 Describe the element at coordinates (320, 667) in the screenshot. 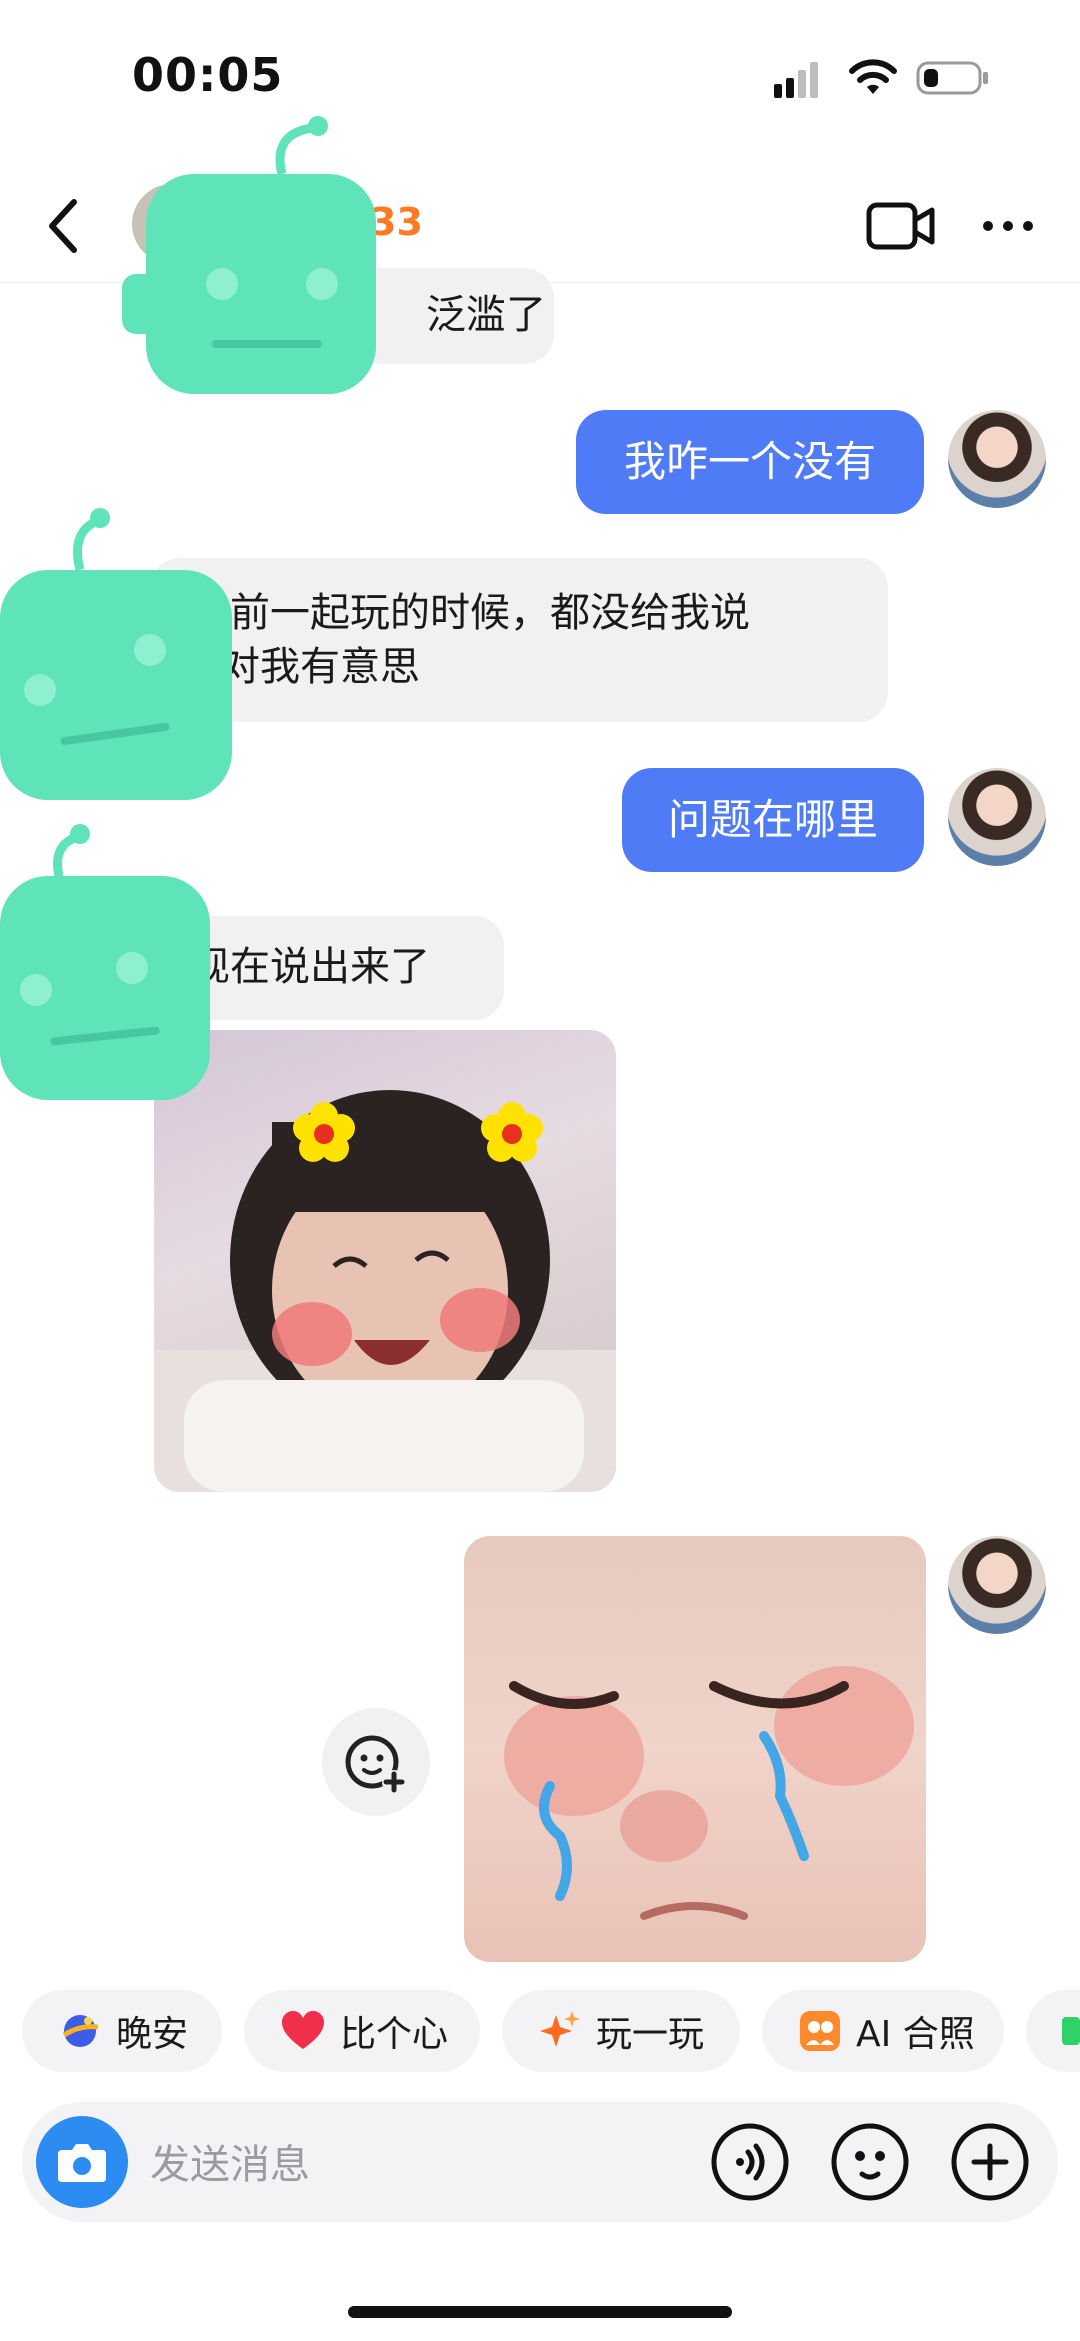

I see `message-text: 对我有意思` at that location.